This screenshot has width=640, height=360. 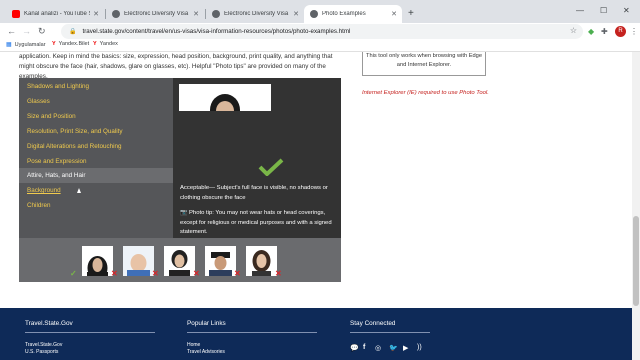 I want to click on menu-item-digital-alterations: Digital Alterations and Retouching, so click(x=74, y=146).